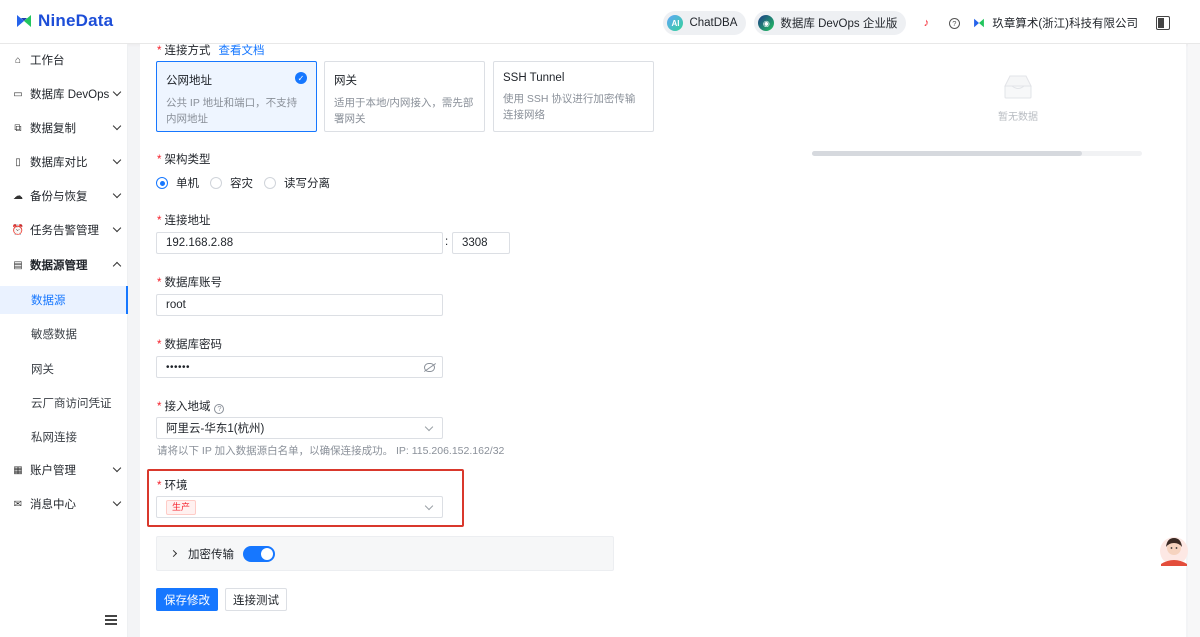  What do you see at coordinates (18, 470) in the screenshot?
I see `account-icon: ▦` at bounding box center [18, 470].